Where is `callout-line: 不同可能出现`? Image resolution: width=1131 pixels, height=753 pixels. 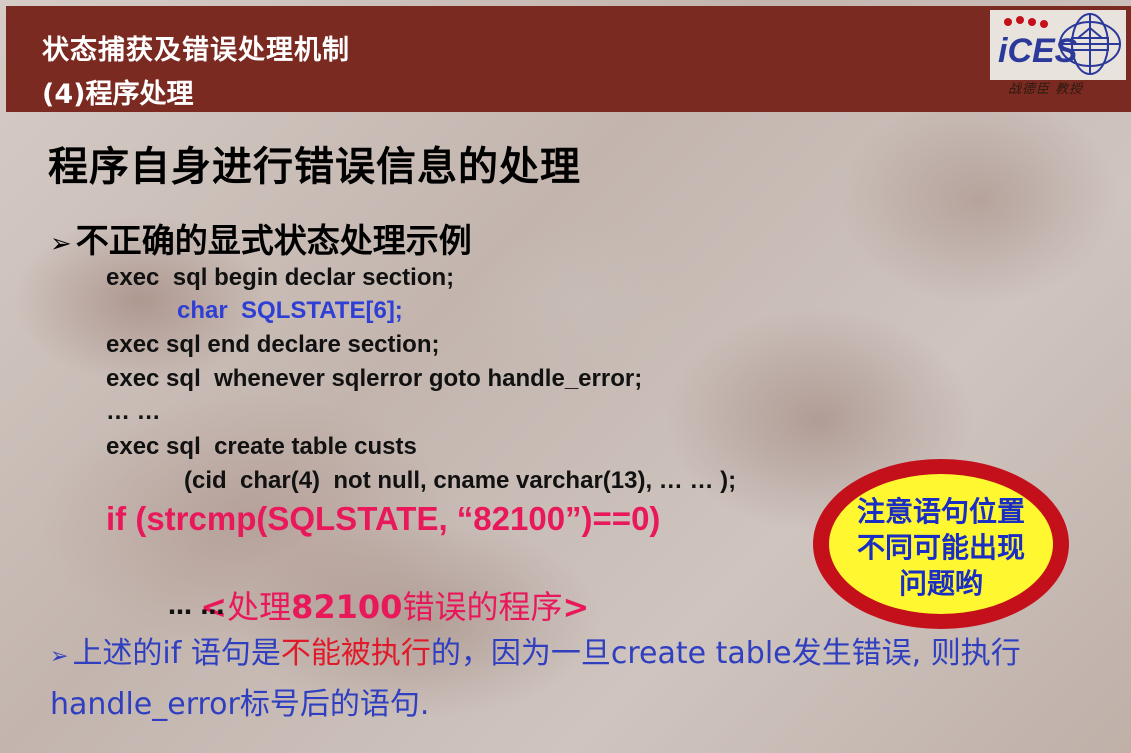
callout-line: 不同可能出现 is located at coordinates (940, 547).